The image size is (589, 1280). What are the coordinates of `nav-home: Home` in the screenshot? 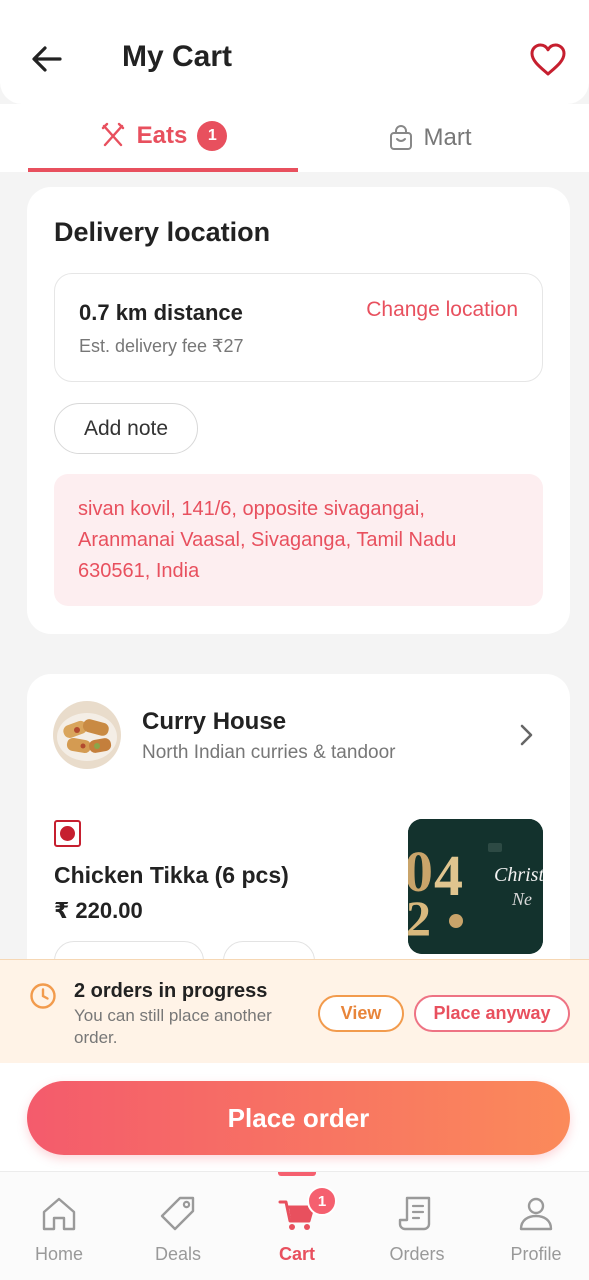 It's located at (59, 1226).